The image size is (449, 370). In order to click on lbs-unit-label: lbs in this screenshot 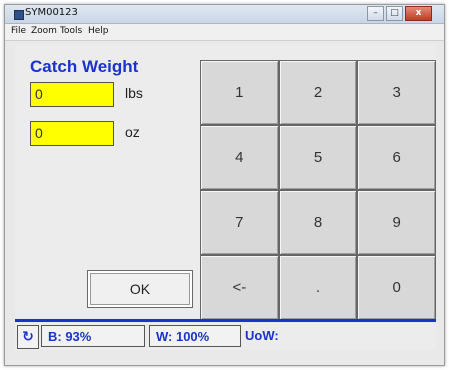, I will do `click(134, 93)`.